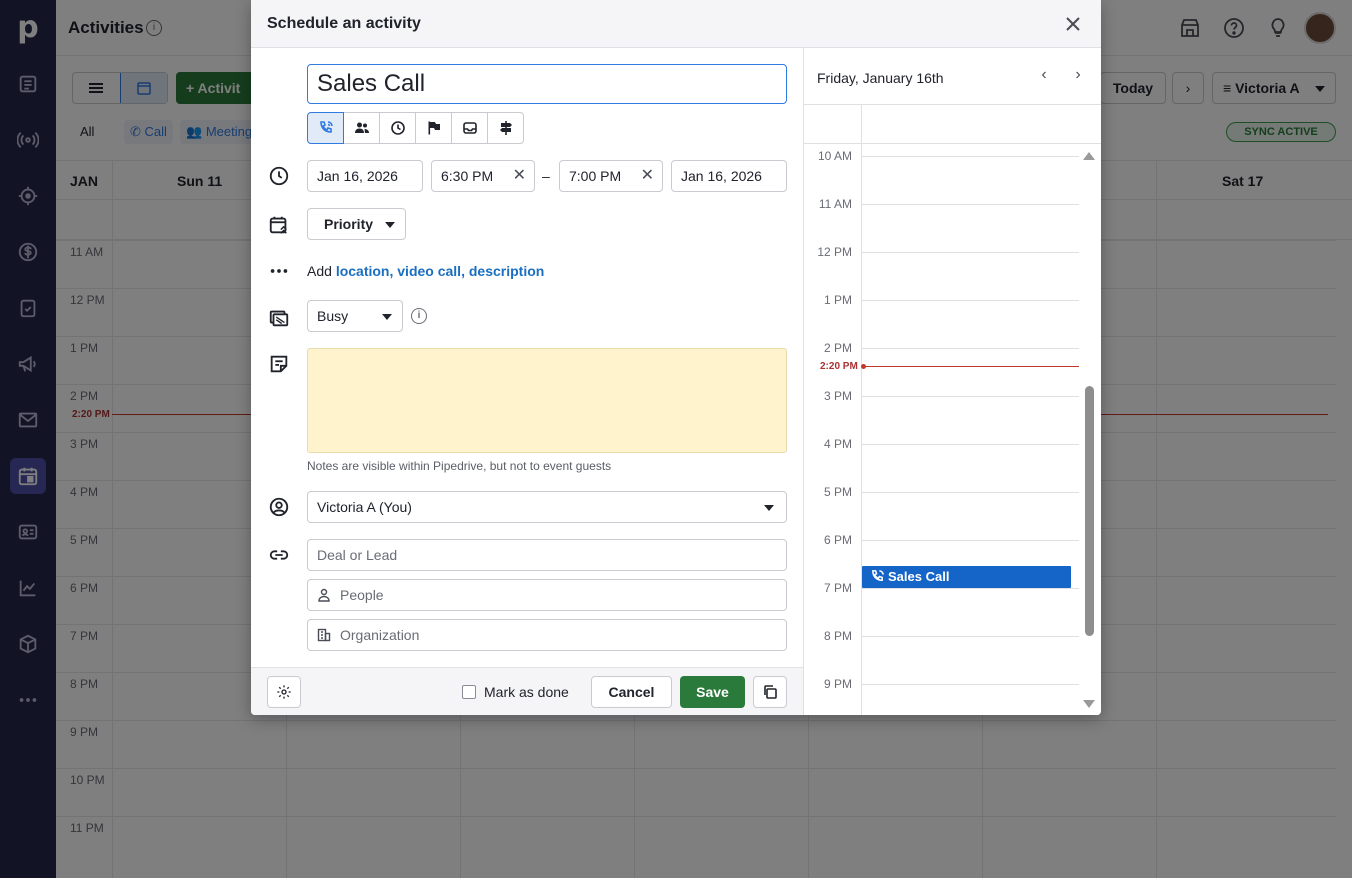  Describe the element at coordinates (547, 400) in the screenshot. I see `notes-editor` at that location.